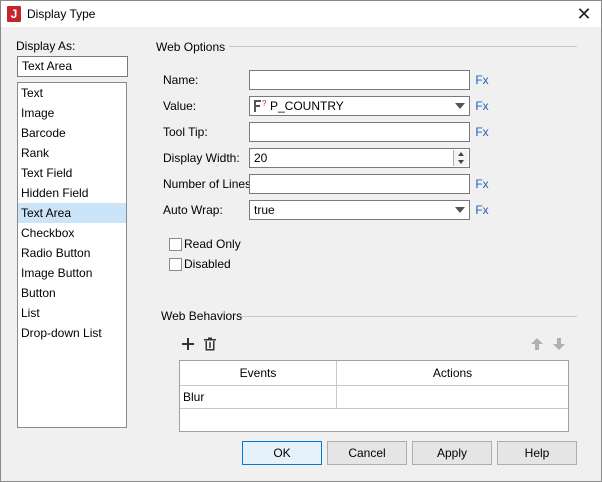 The width and height of the screenshot is (602, 482). I want to click on close-button: ✕, so click(584, 14).